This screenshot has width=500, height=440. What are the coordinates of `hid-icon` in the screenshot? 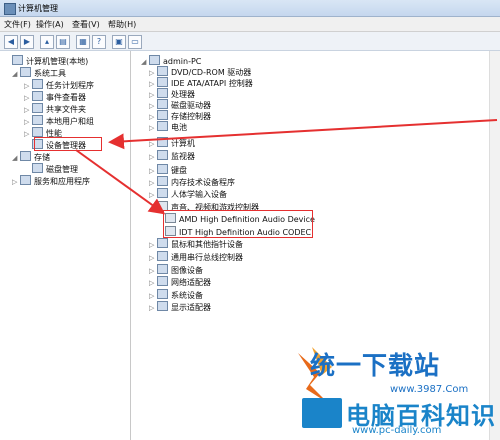 It's located at (162, 193).